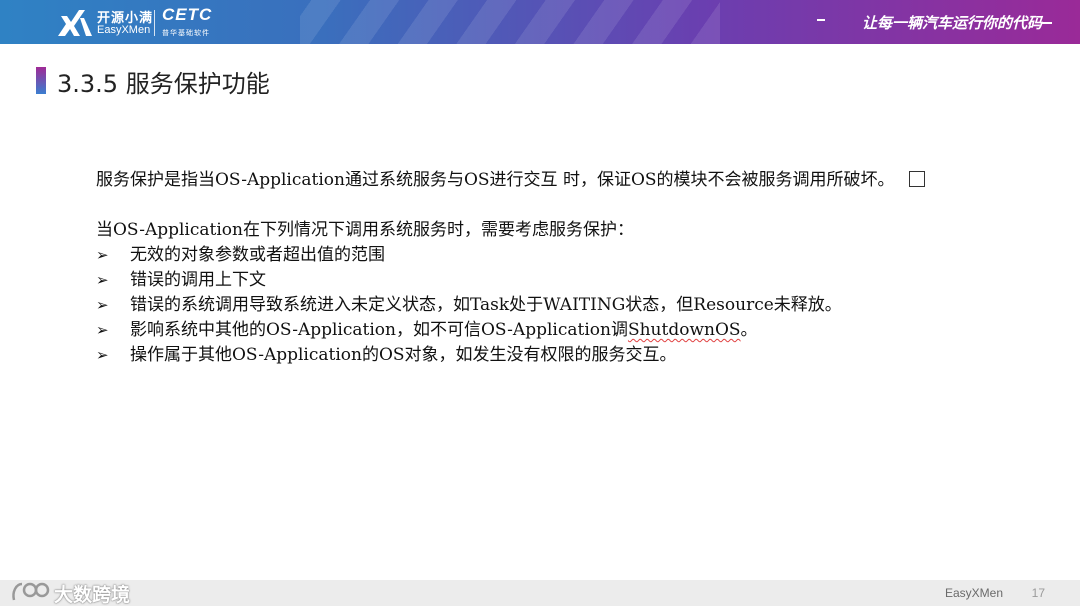 This screenshot has height=612, width=1080. I want to click on list-item-text: 错误的调用上下文, so click(198, 280).